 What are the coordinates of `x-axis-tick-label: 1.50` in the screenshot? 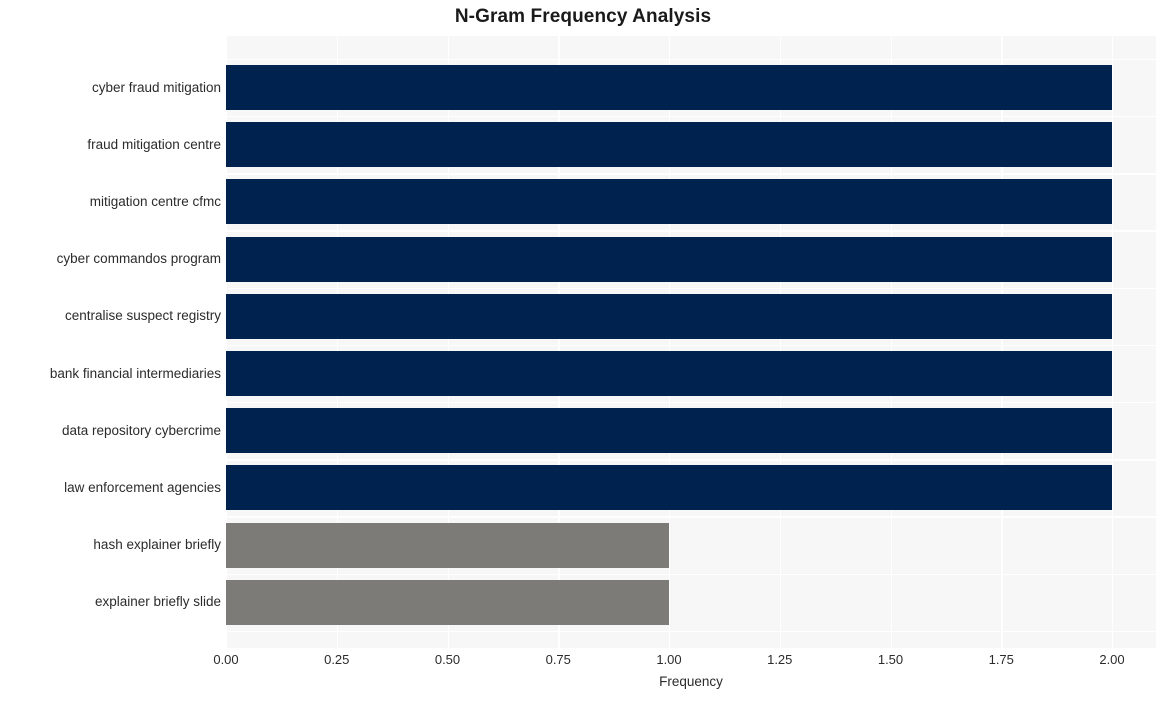 It's located at (890, 659).